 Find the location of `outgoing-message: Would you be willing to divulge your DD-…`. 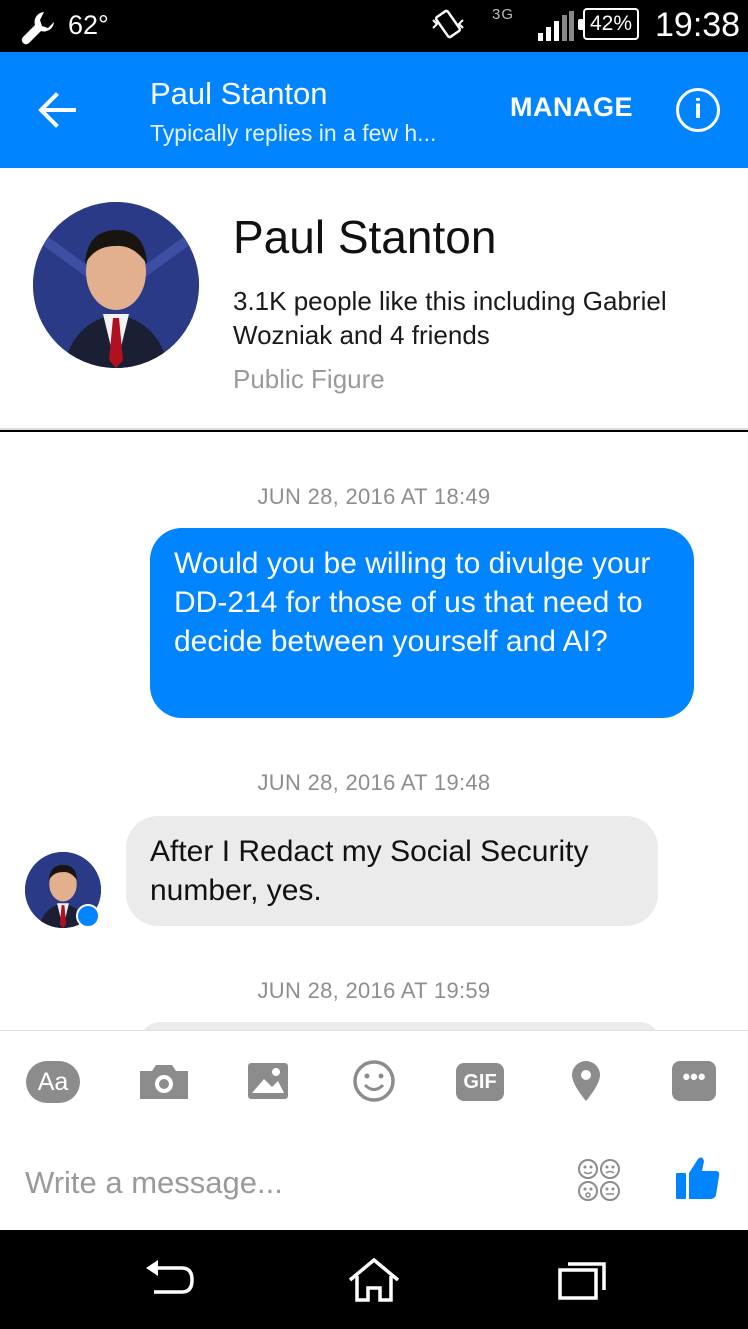

outgoing-message: Would you be willing to divulge your DD-… is located at coordinates (422, 623).